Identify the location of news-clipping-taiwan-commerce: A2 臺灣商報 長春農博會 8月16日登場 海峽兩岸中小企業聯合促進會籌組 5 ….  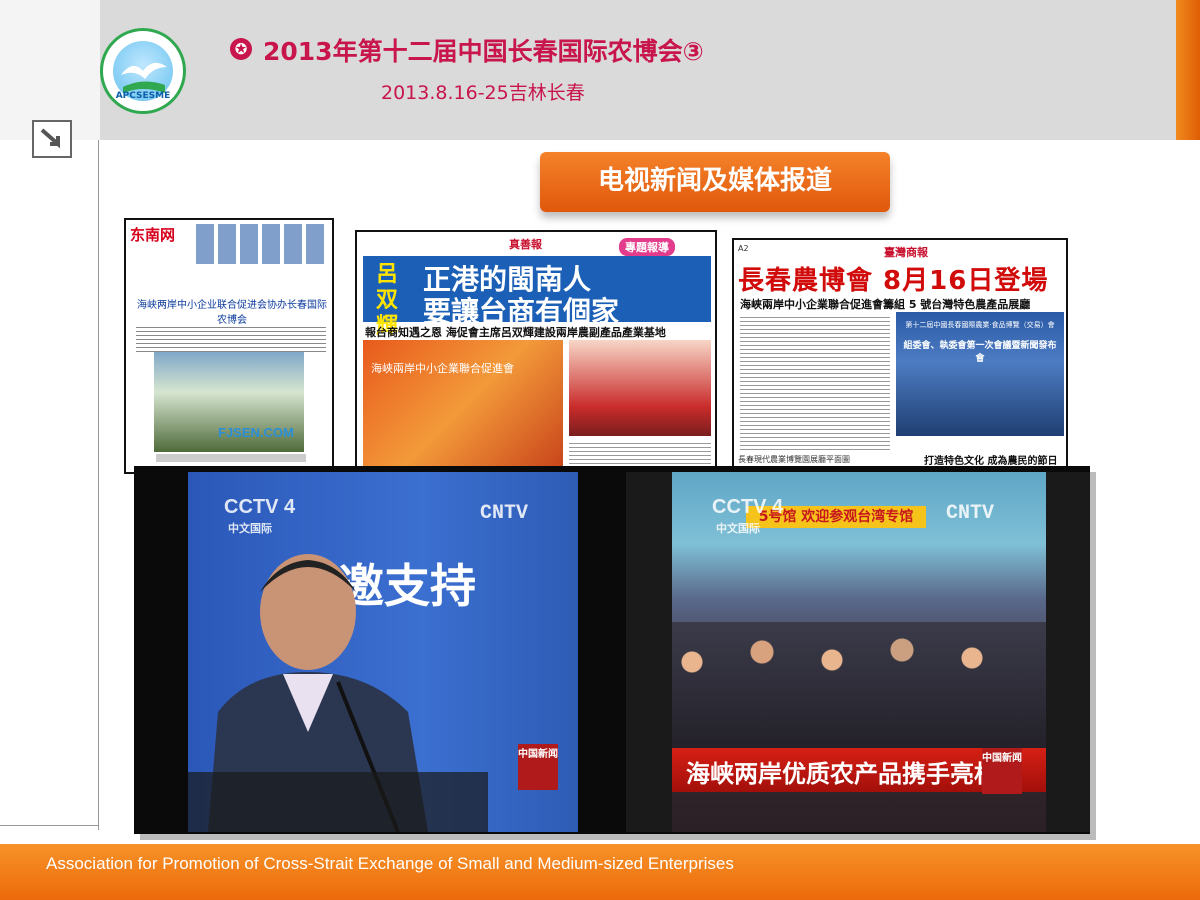
(900, 356).